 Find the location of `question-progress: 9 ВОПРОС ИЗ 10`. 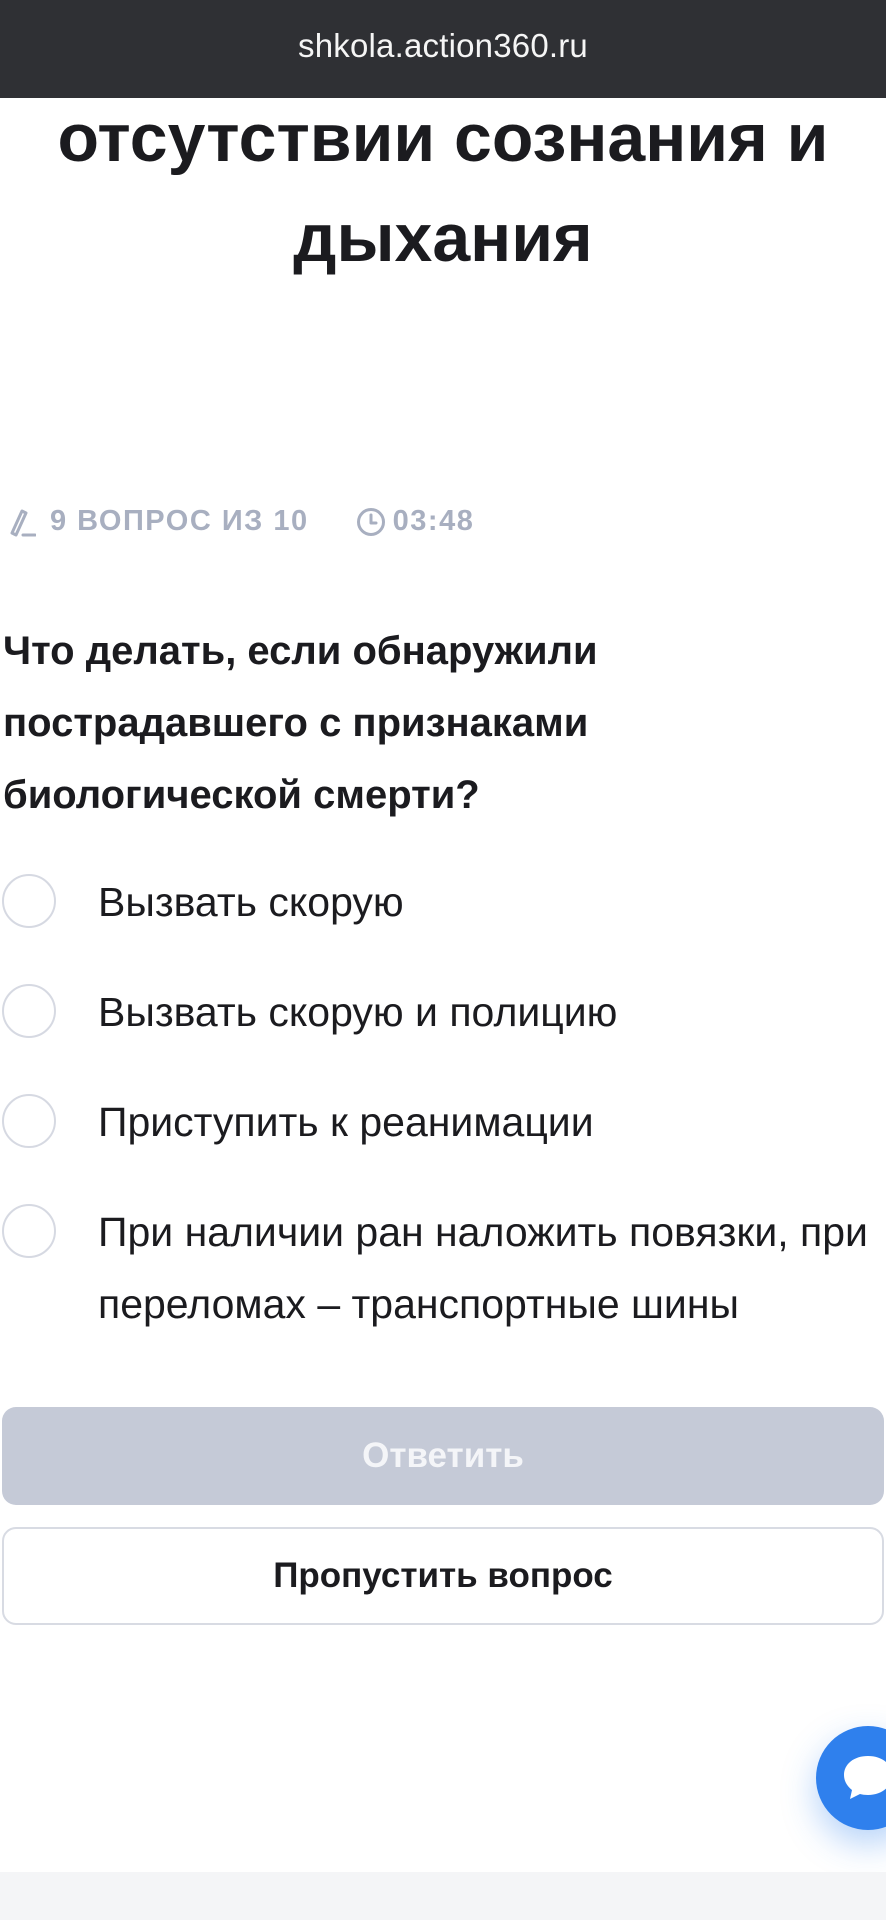

question-progress: 9 ВОПРОС ИЗ 10 is located at coordinates (158, 521).